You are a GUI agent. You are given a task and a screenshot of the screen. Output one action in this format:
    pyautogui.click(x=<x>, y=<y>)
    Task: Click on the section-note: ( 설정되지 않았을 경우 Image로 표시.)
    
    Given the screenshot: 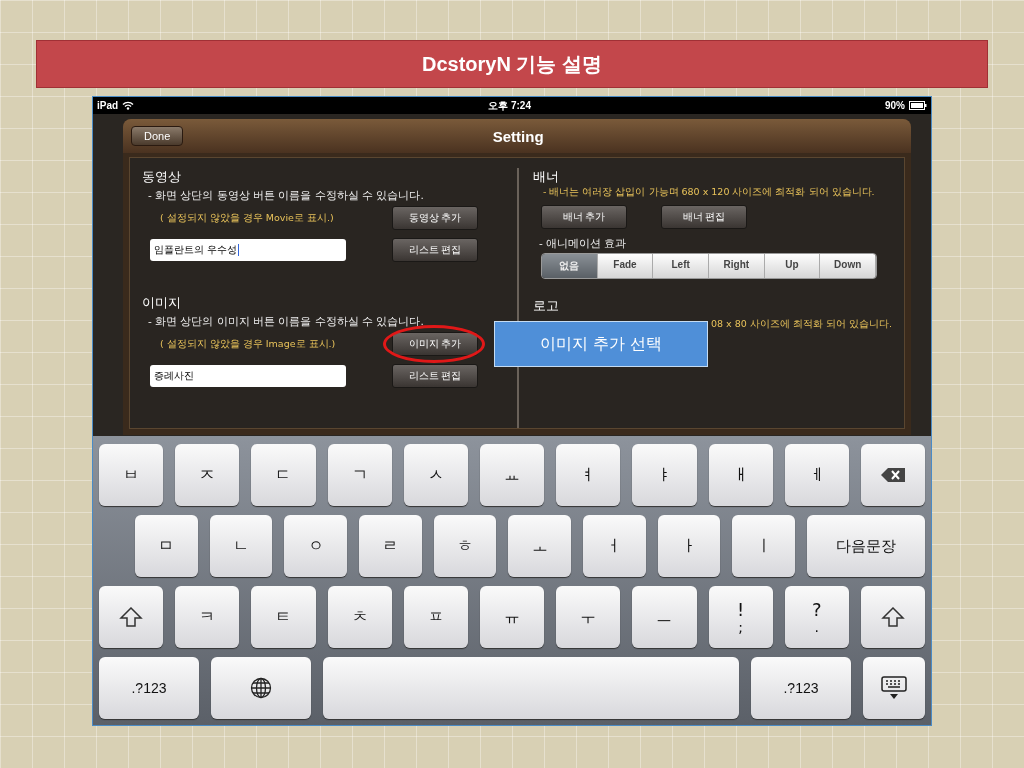 What is the action you would take?
    pyautogui.click(x=248, y=344)
    